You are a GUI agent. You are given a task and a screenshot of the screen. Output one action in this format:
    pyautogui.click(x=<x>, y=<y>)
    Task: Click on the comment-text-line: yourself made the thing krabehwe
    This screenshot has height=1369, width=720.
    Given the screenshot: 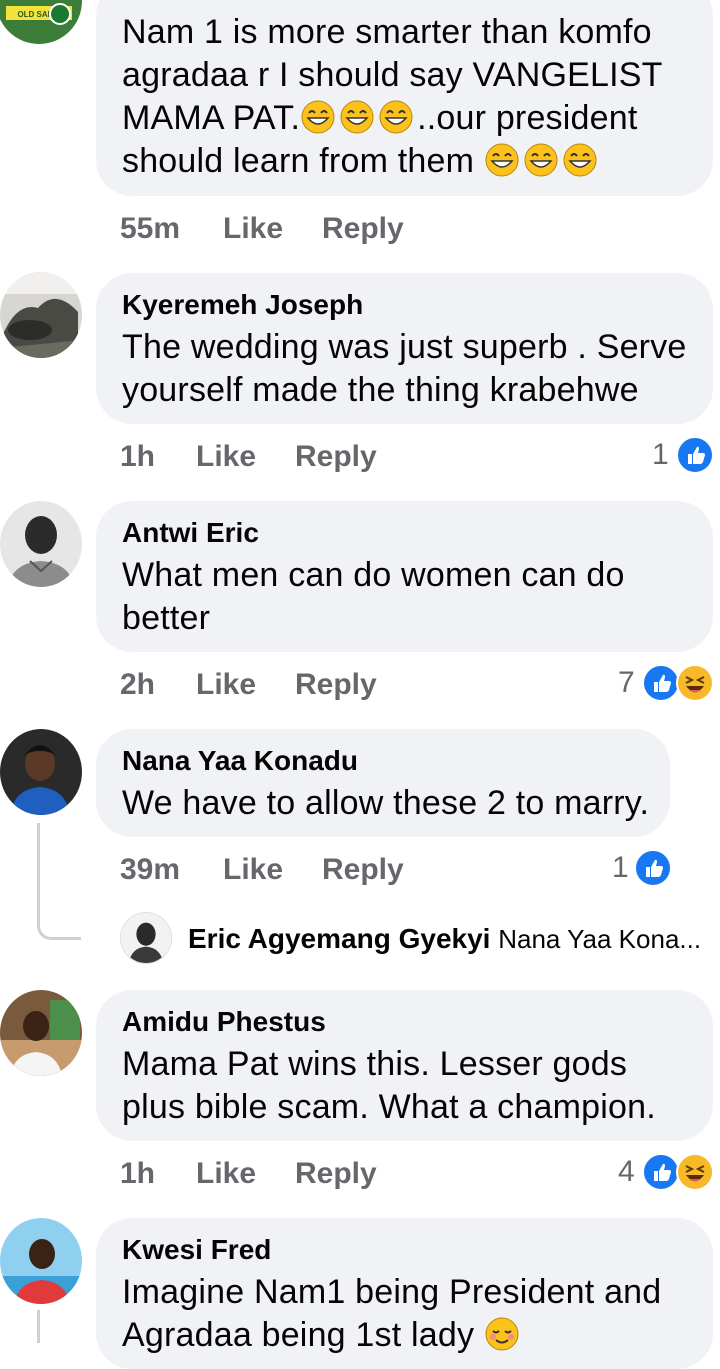 What is the action you would take?
    pyautogui.click(x=380, y=390)
    